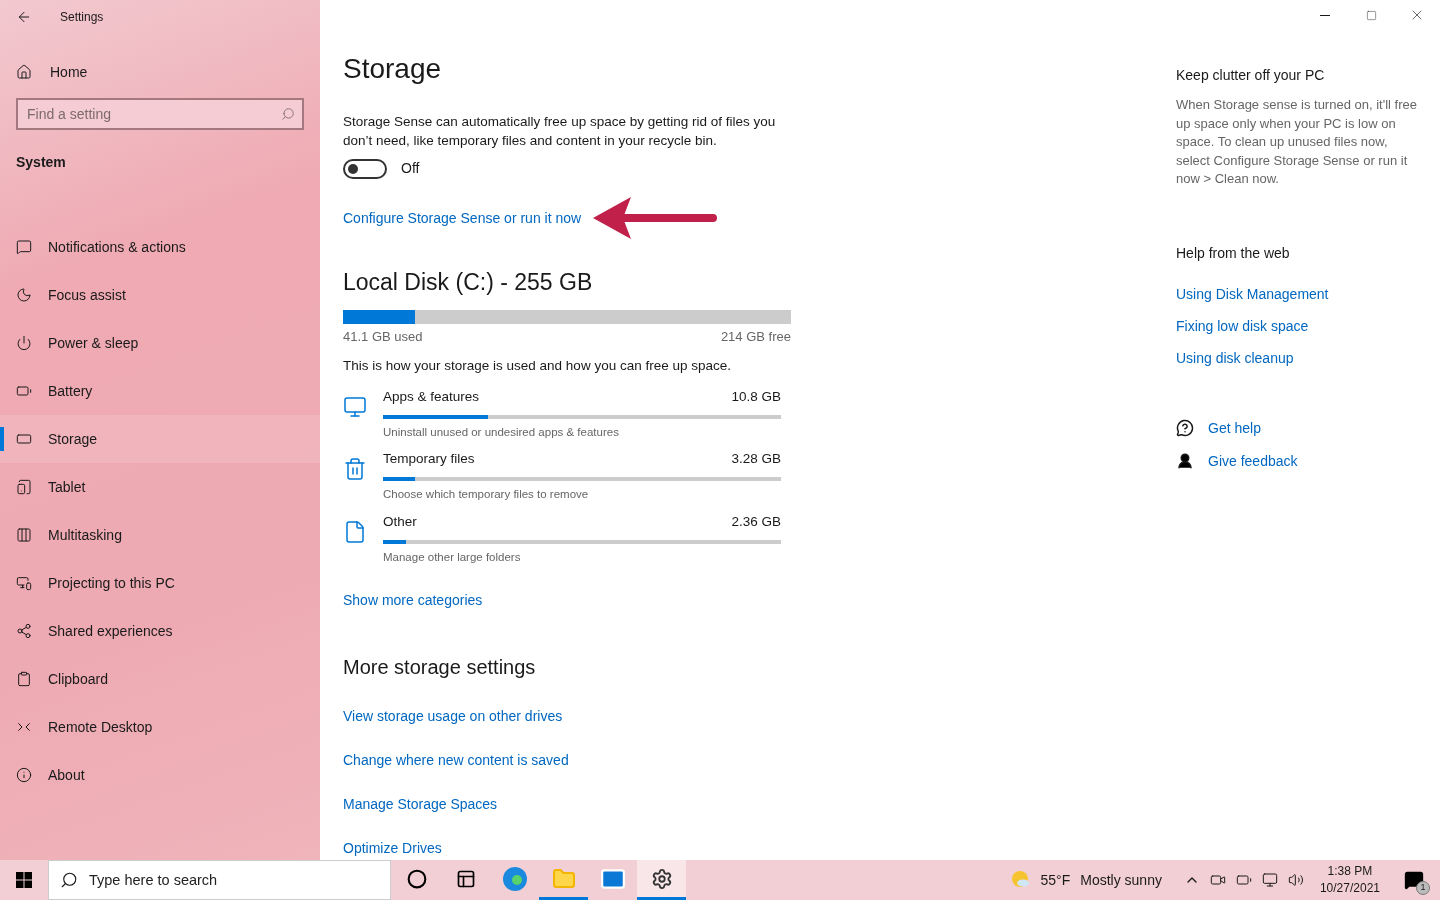 The height and width of the screenshot is (900, 1440). What do you see at coordinates (537, 366) in the screenshot?
I see `usage-description: This is how your storage is used and how you can free up space.` at bounding box center [537, 366].